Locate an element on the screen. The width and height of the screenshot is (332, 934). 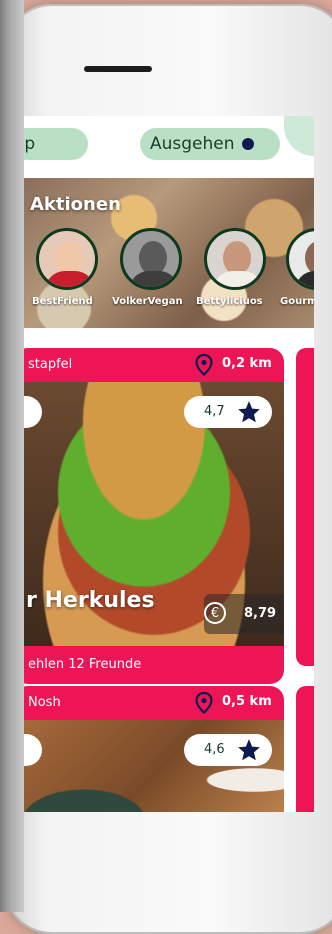
price-value: 8,79 is located at coordinates (260, 613).